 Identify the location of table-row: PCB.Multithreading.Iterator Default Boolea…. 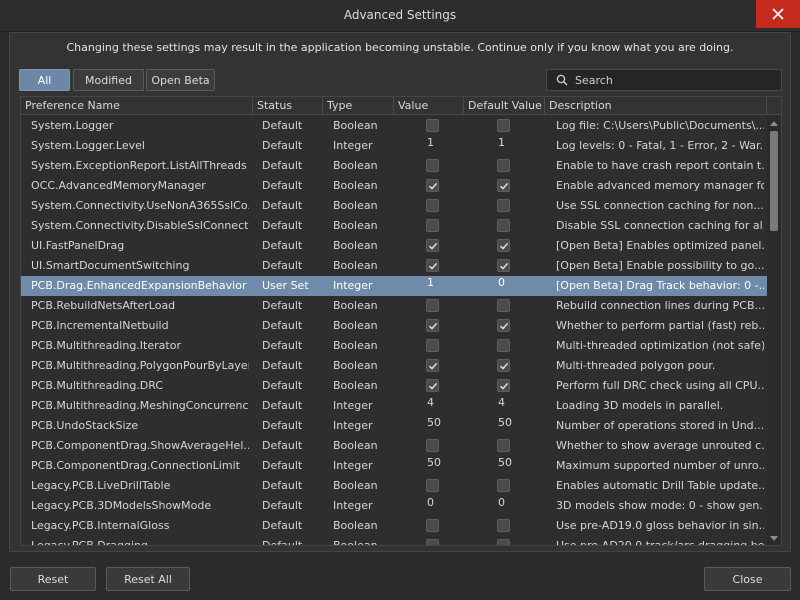
(394, 346).